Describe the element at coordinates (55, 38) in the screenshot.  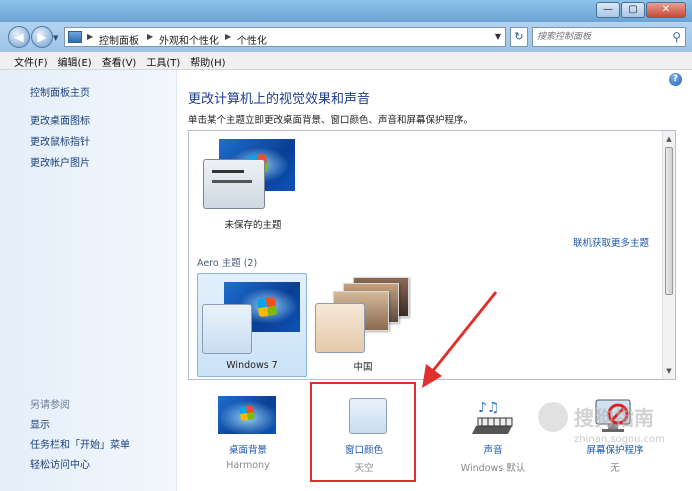
I see `recent-pages-icon: ▼` at that location.